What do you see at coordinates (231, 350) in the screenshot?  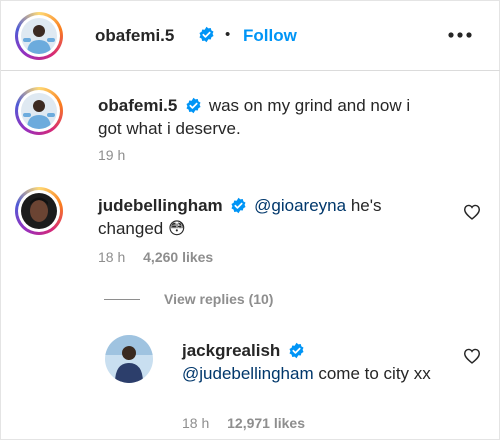 I see `reply-username: jackgrealish` at bounding box center [231, 350].